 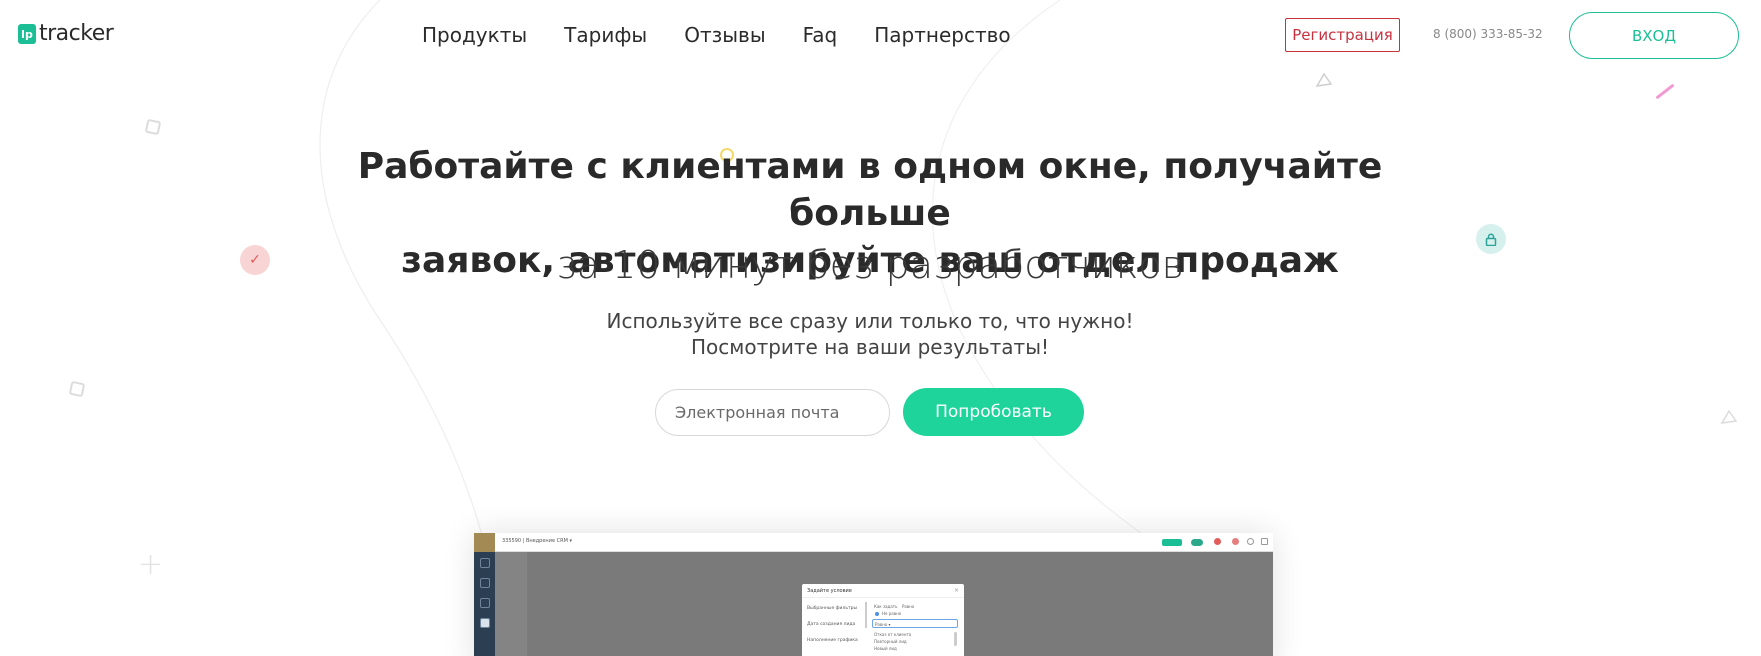 What do you see at coordinates (484, 542) in the screenshot?
I see `avatar` at bounding box center [484, 542].